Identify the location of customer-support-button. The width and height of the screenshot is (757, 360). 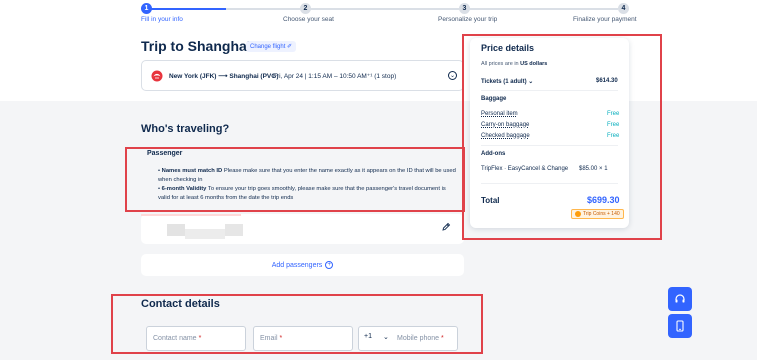
(680, 299).